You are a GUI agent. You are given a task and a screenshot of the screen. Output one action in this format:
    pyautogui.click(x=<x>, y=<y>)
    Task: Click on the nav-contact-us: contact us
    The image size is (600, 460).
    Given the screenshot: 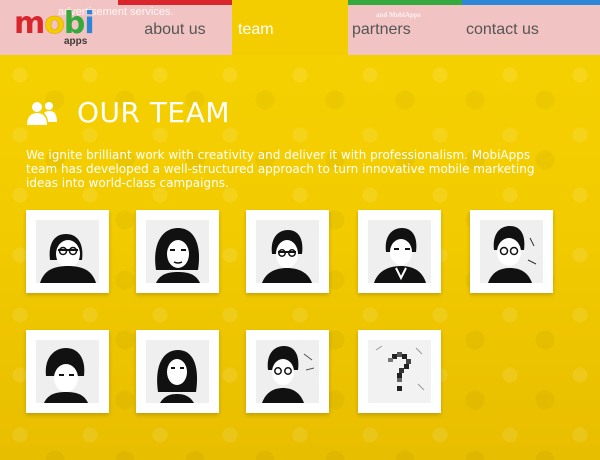 What is the action you would take?
    pyautogui.click(x=531, y=27)
    